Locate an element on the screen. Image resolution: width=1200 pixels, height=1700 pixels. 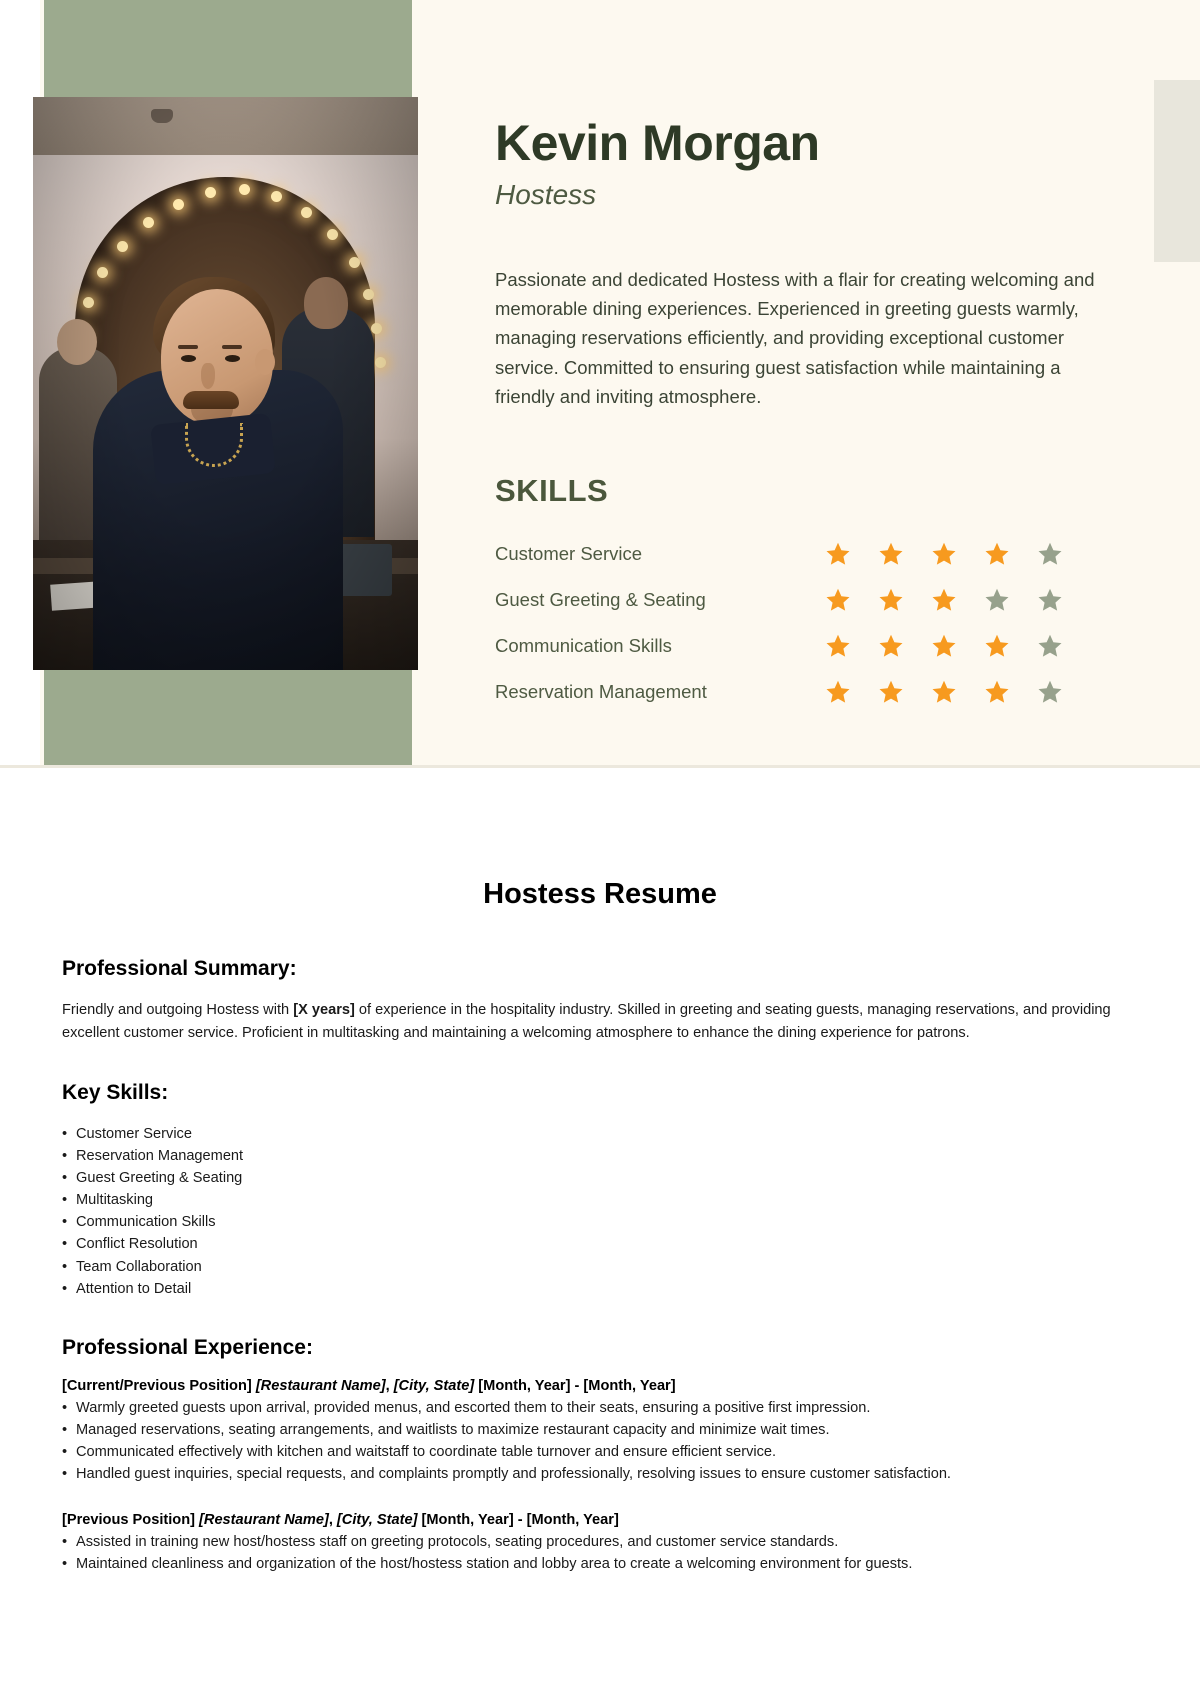
summary-text-before: Friendly and outgoing Hostess with is located at coordinates (178, 1010).